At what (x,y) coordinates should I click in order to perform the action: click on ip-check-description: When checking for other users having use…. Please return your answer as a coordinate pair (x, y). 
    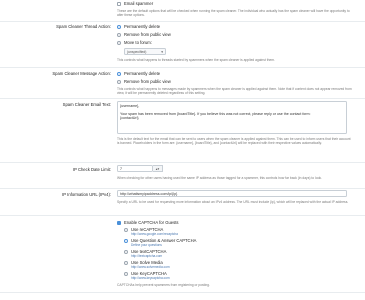
    Looking at the image, I should click on (220, 178).